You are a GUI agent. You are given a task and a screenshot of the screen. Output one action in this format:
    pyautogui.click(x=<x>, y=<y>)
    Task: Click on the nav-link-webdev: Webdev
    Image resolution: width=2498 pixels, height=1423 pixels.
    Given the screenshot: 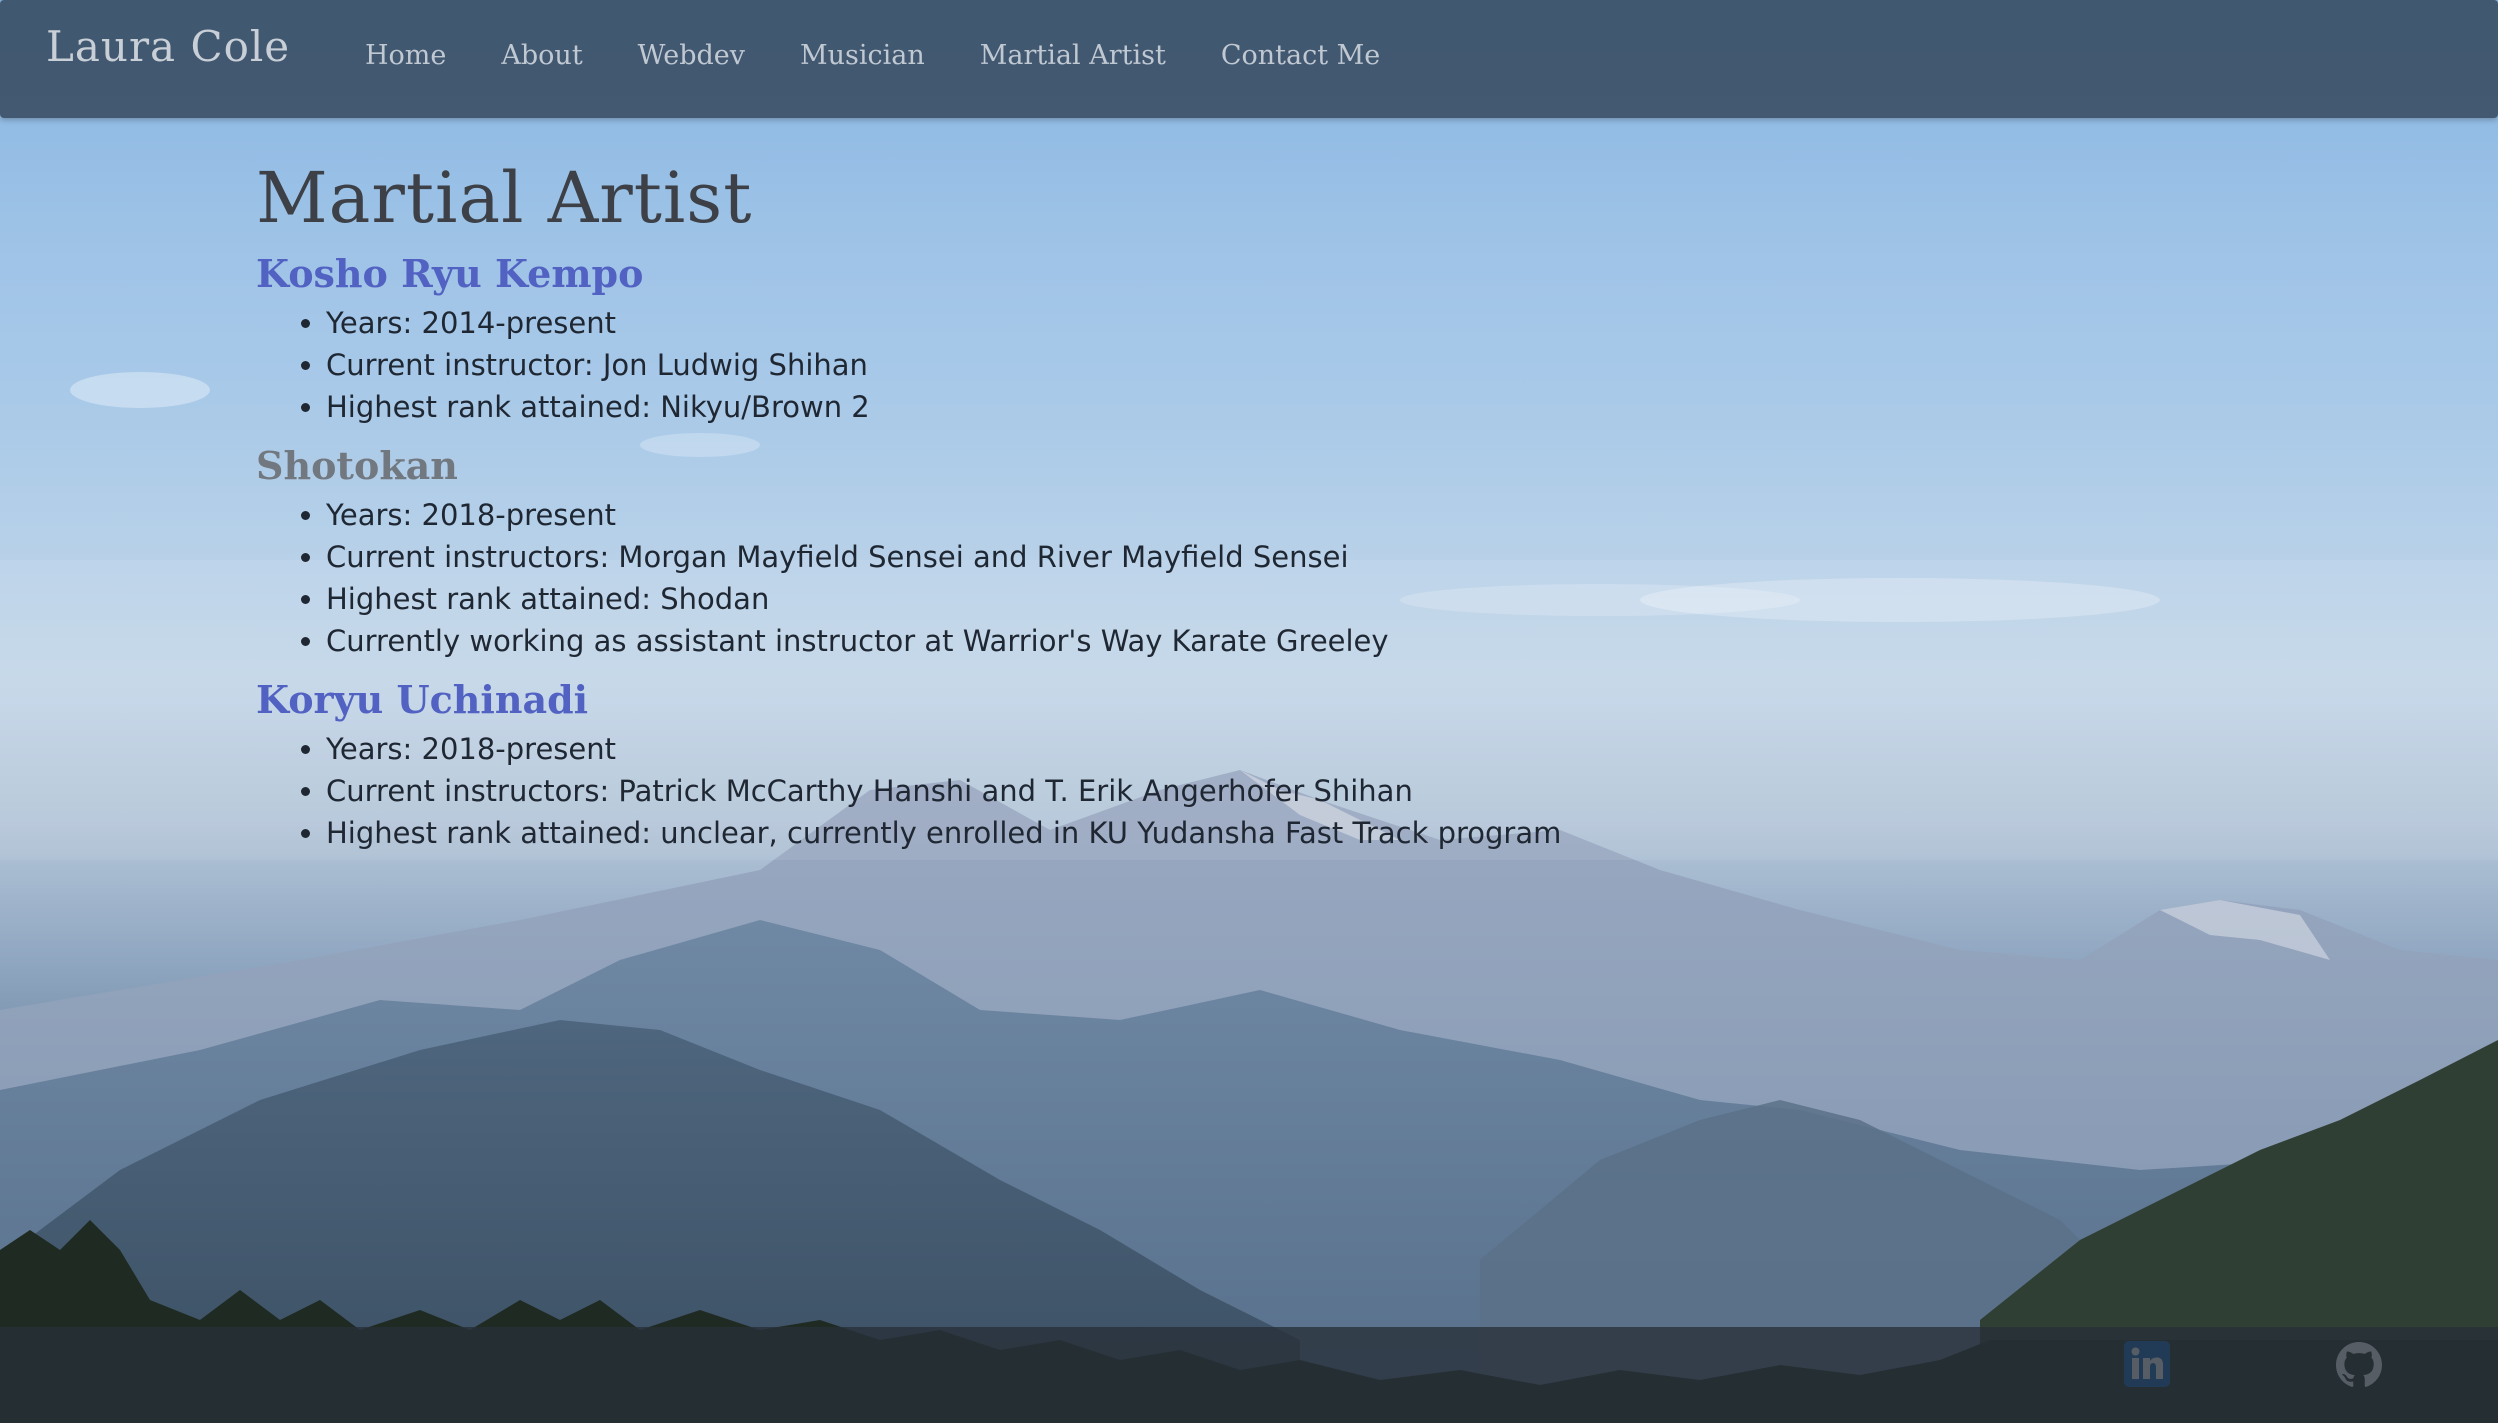 What is the action you would take?
    pyautogui.click(x=691, y=55)
    